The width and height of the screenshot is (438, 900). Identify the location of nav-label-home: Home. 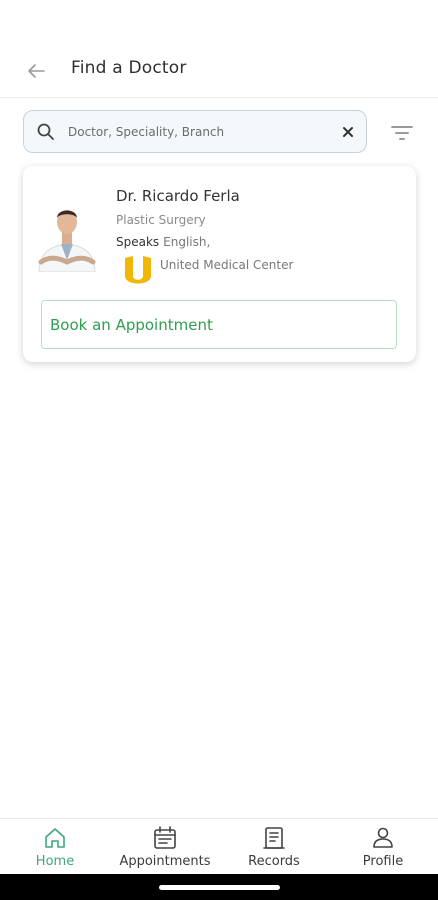
(55, 861).